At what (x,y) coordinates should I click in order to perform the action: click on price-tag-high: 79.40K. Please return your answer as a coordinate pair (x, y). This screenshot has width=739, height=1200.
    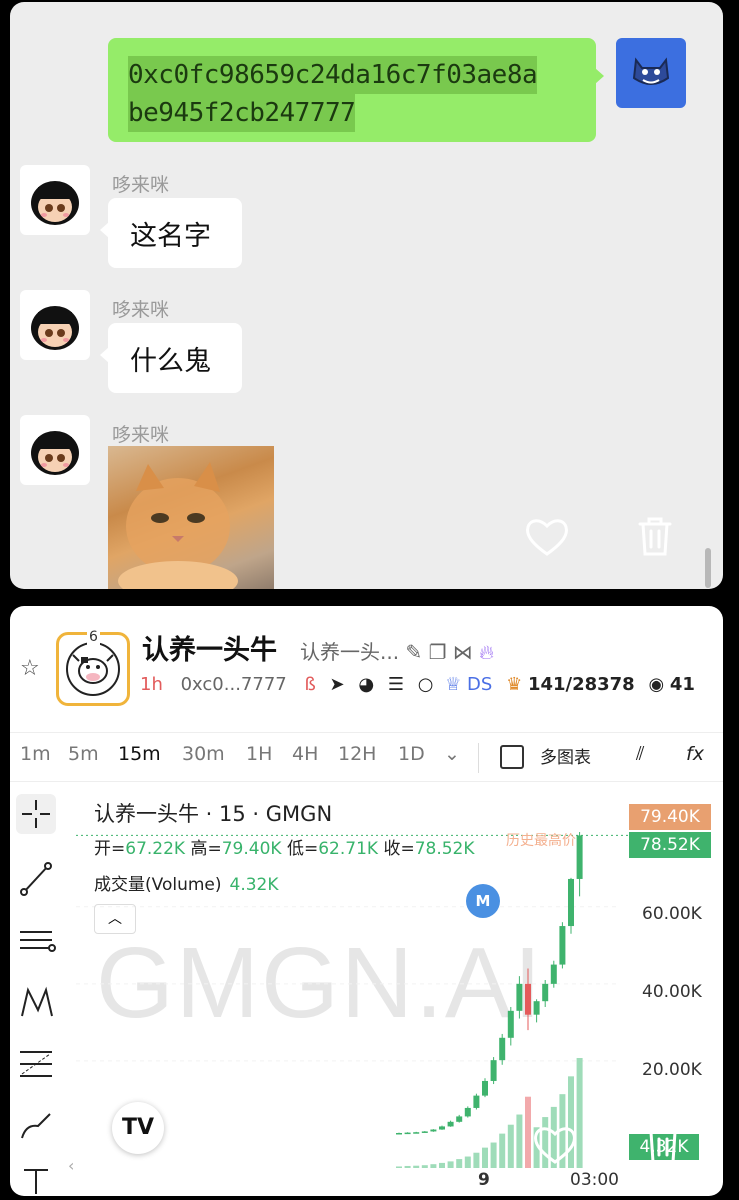
    Looking at the image, I should click on (670, 817).